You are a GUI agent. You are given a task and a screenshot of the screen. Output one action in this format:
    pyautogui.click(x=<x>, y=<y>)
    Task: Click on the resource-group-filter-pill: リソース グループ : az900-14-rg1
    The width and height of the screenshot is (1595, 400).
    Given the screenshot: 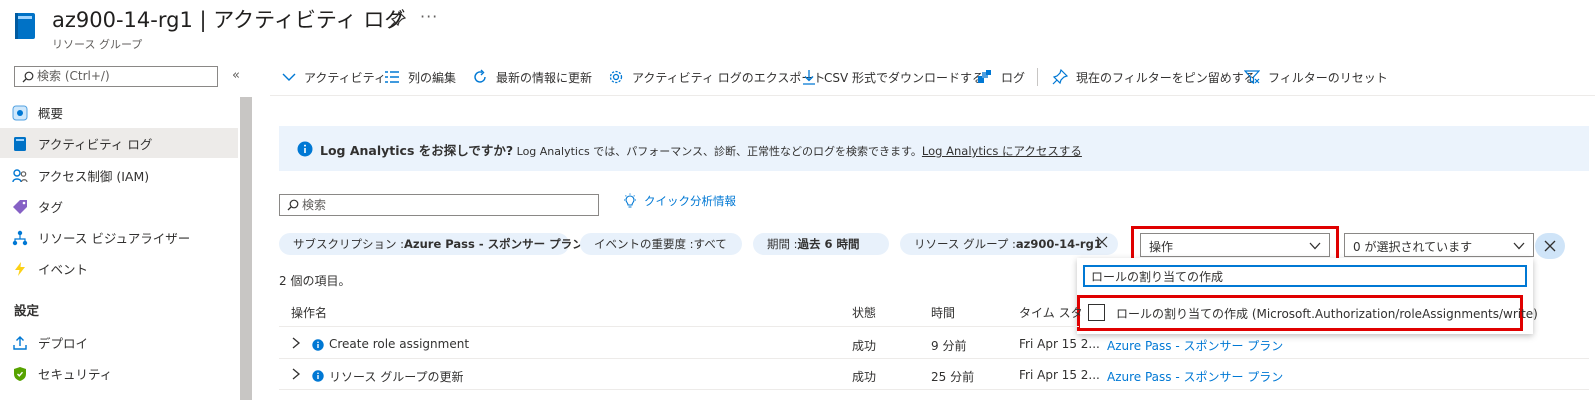 What is the action you would take?
    pyautogui.click(x=1009, y=244)
    